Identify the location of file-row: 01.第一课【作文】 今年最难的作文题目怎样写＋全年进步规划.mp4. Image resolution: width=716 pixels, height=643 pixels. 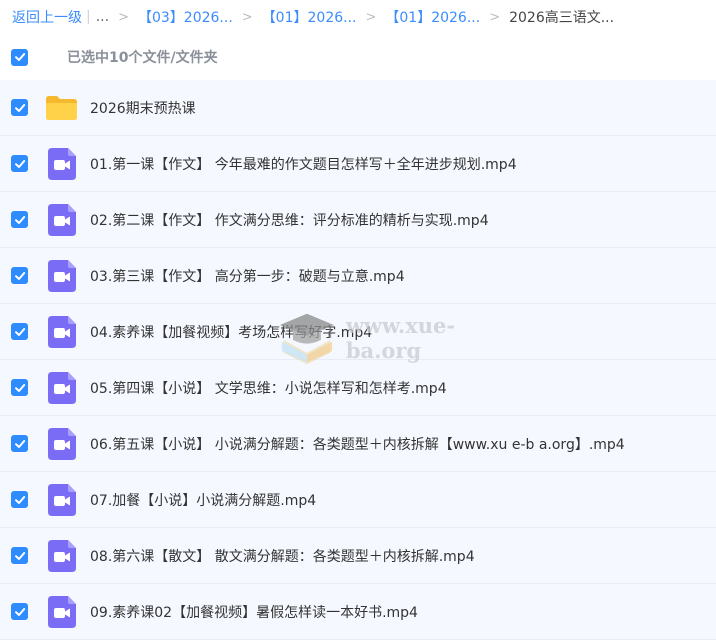
(358, 164).